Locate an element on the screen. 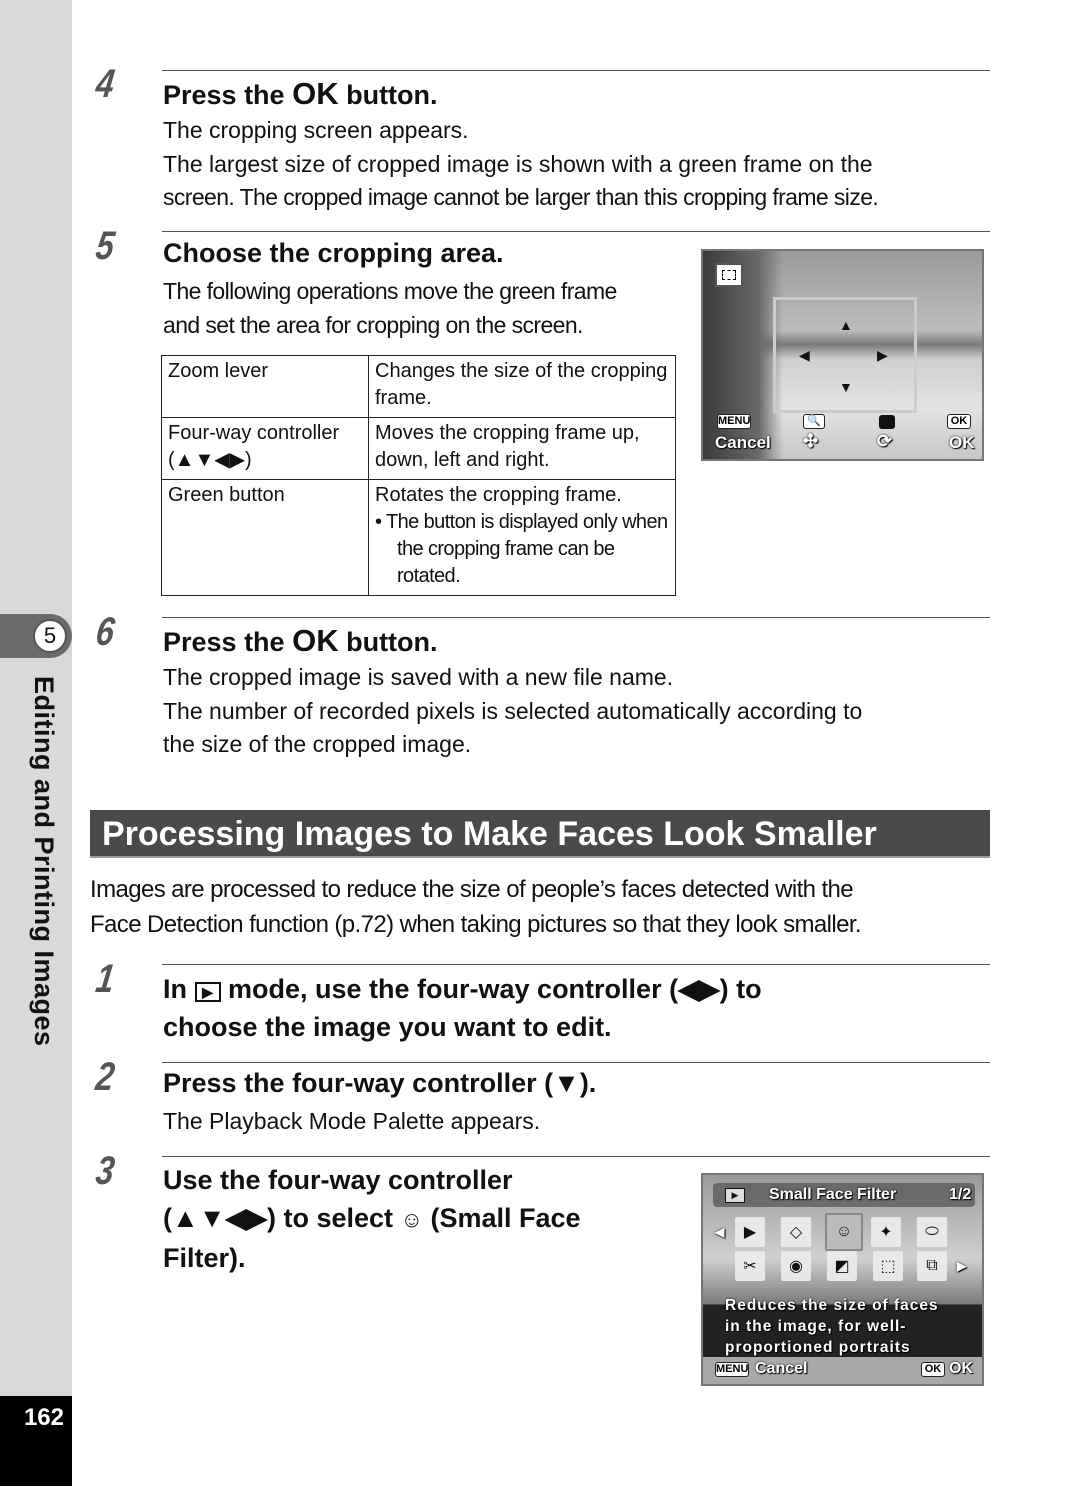  playback-mode-icon: ▶ is located at coordinates (207, 992).